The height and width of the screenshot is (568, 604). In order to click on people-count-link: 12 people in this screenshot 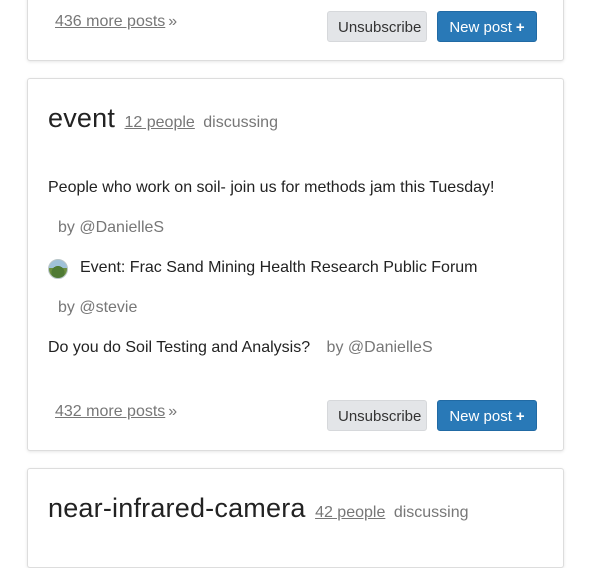, I will do `click(160, 122)`.